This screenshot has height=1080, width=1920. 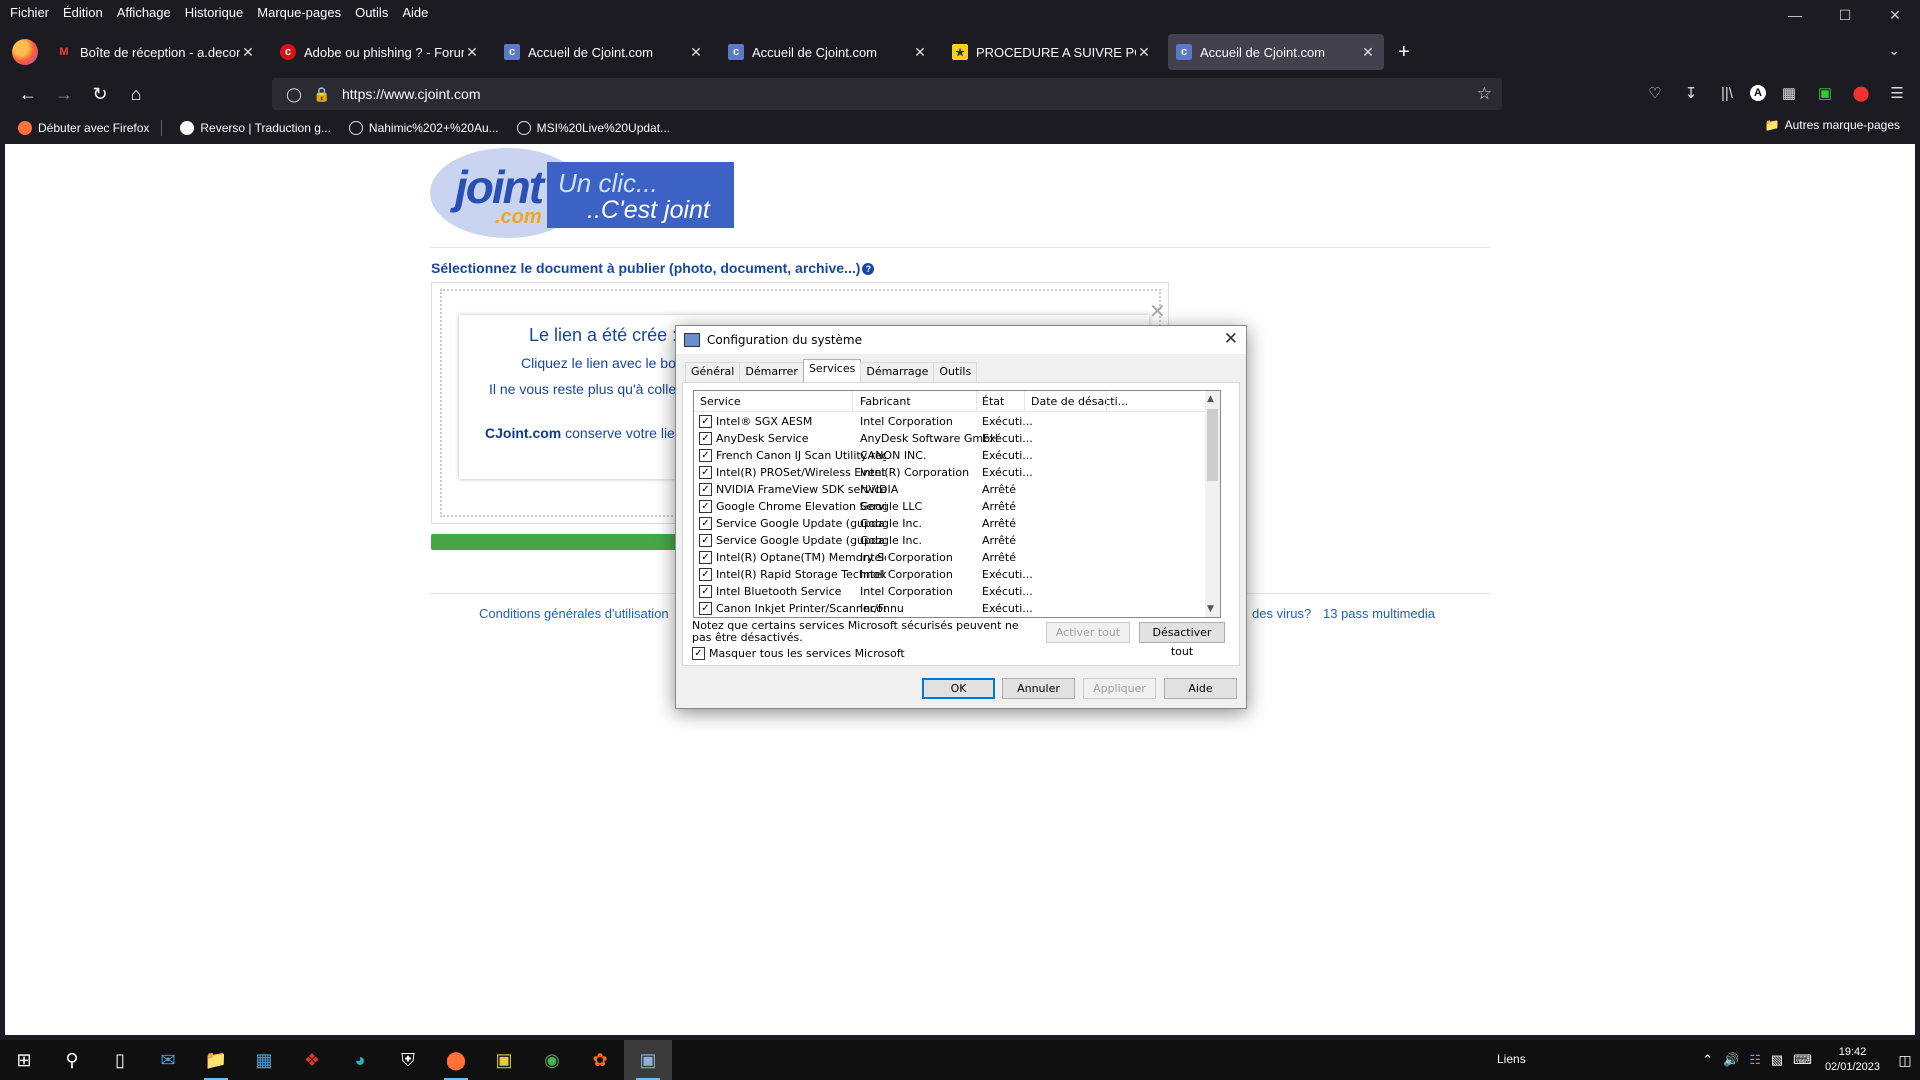 I want to click on tab-outils: Outils, so click(x=955, y=372).